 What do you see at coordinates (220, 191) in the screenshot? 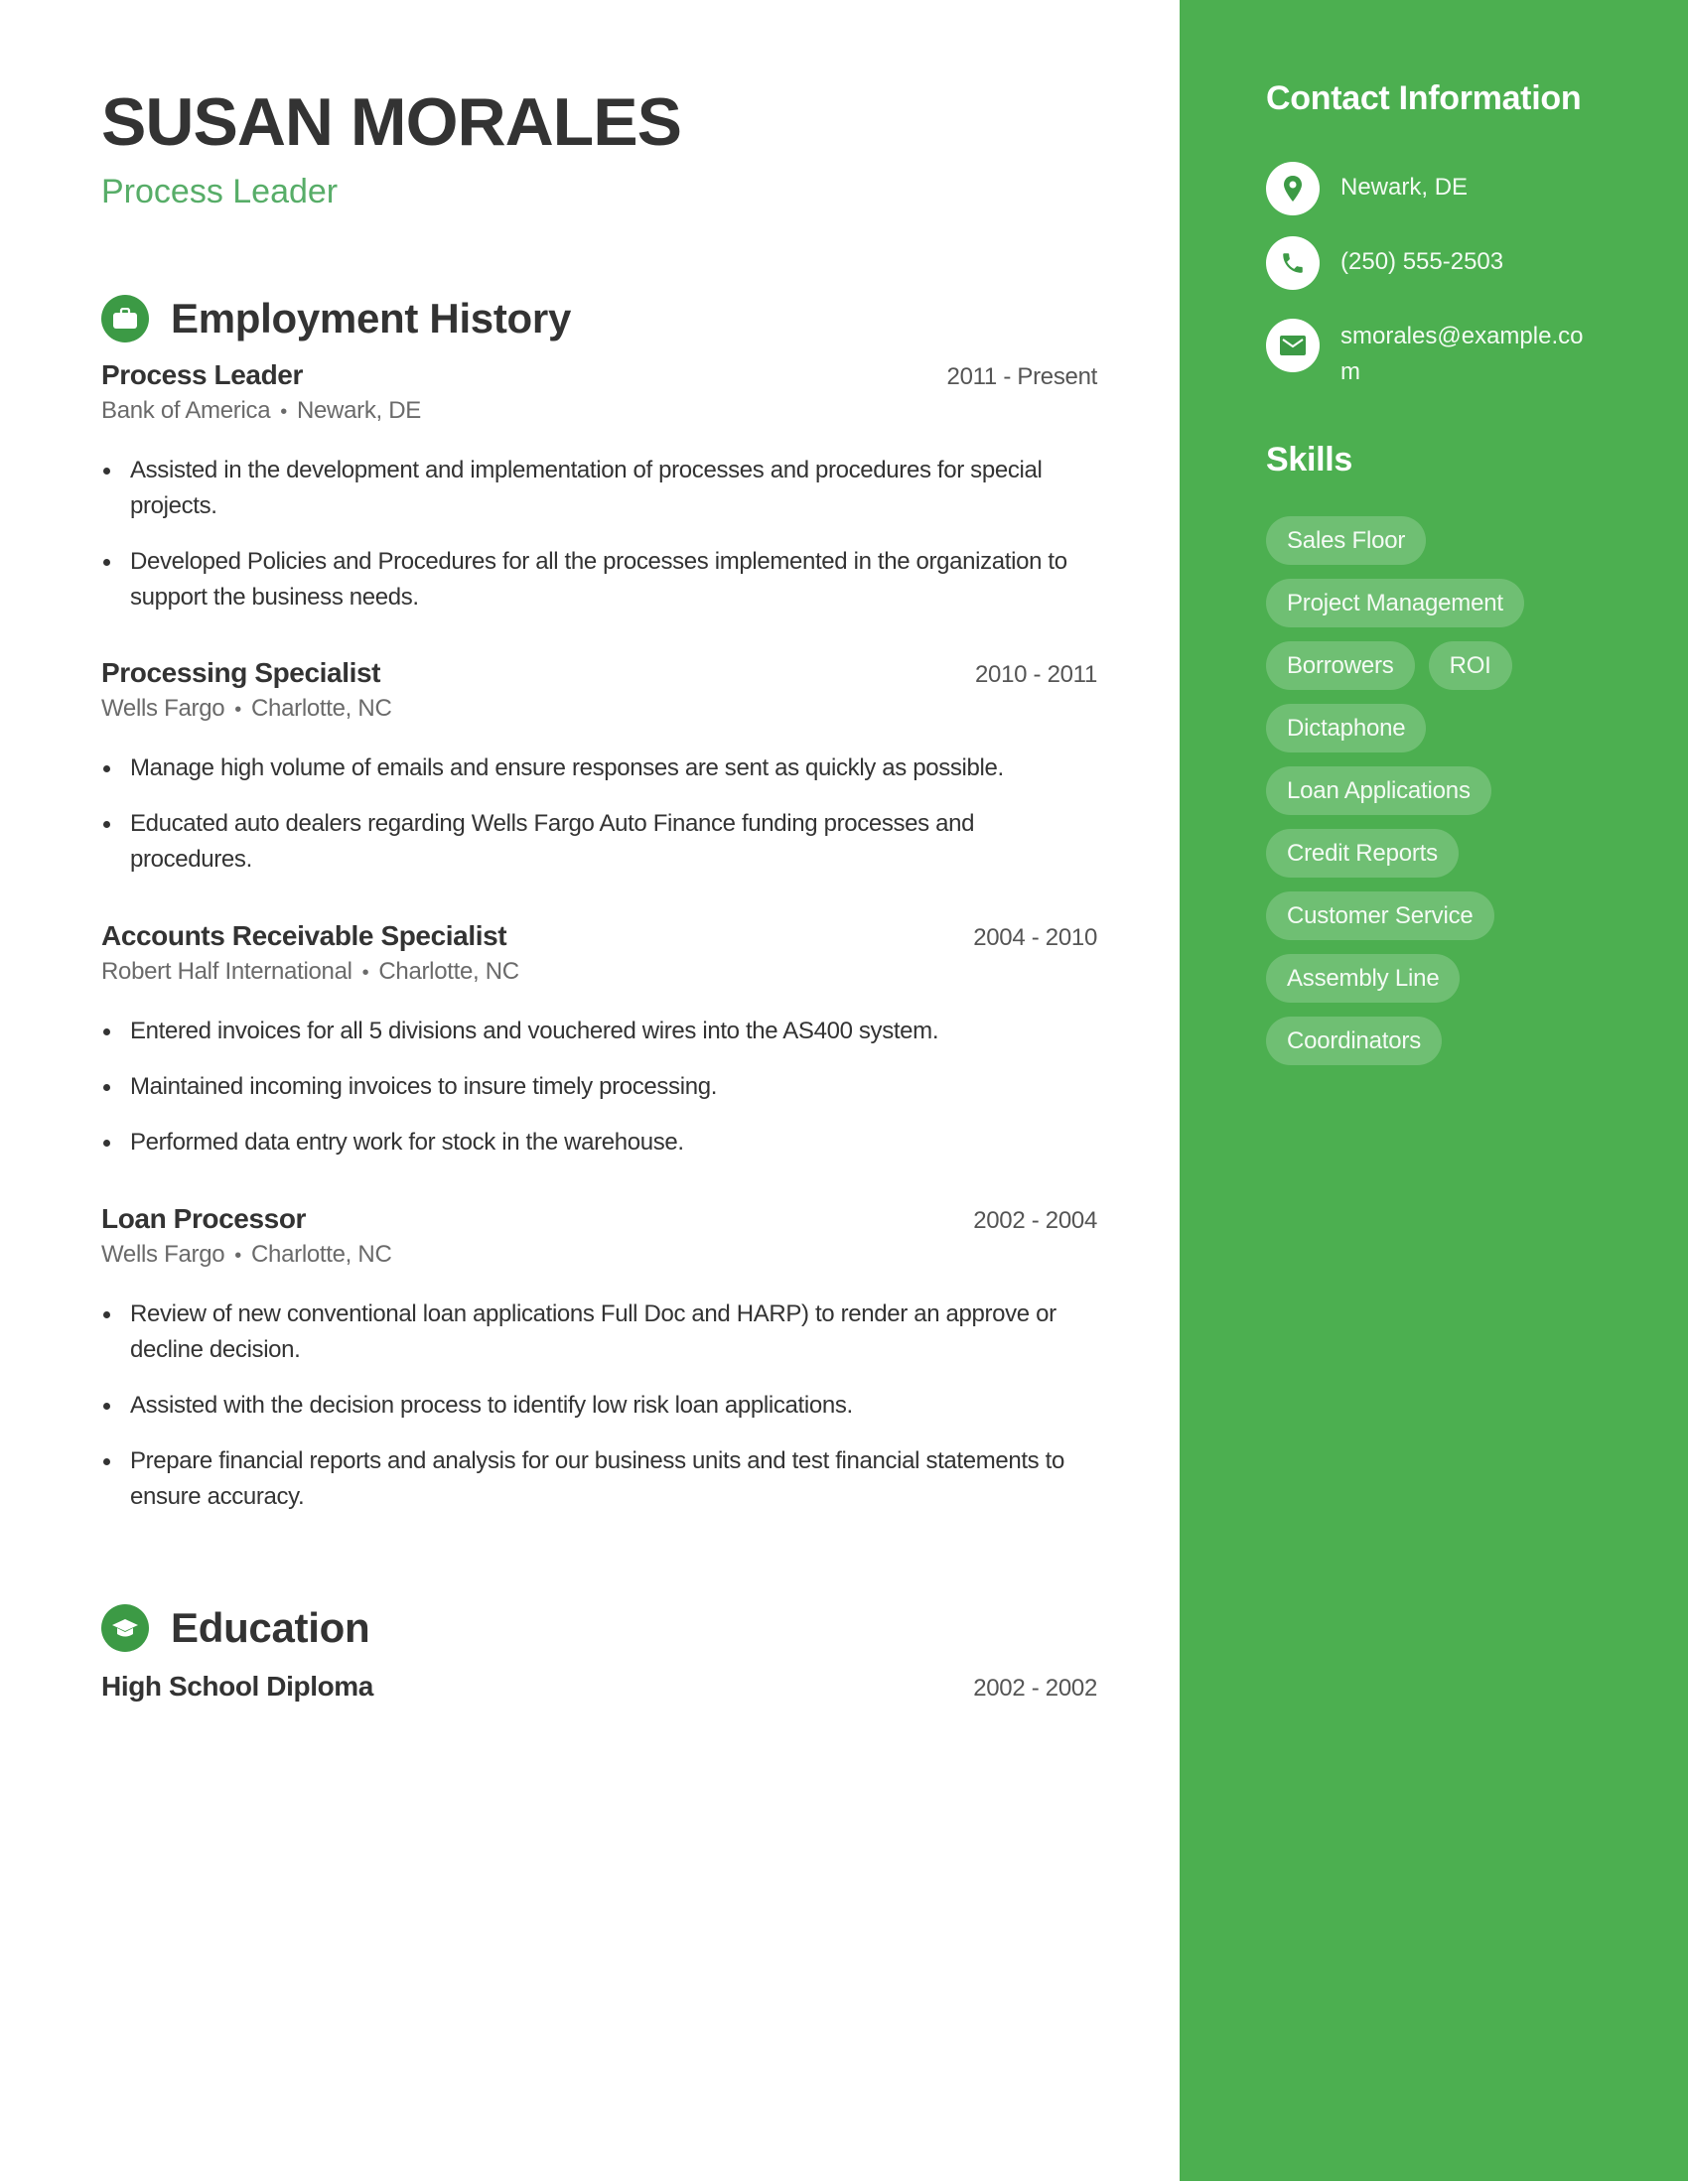
I see `candidate-title: Process Leader` at bounding box center [220, 191].